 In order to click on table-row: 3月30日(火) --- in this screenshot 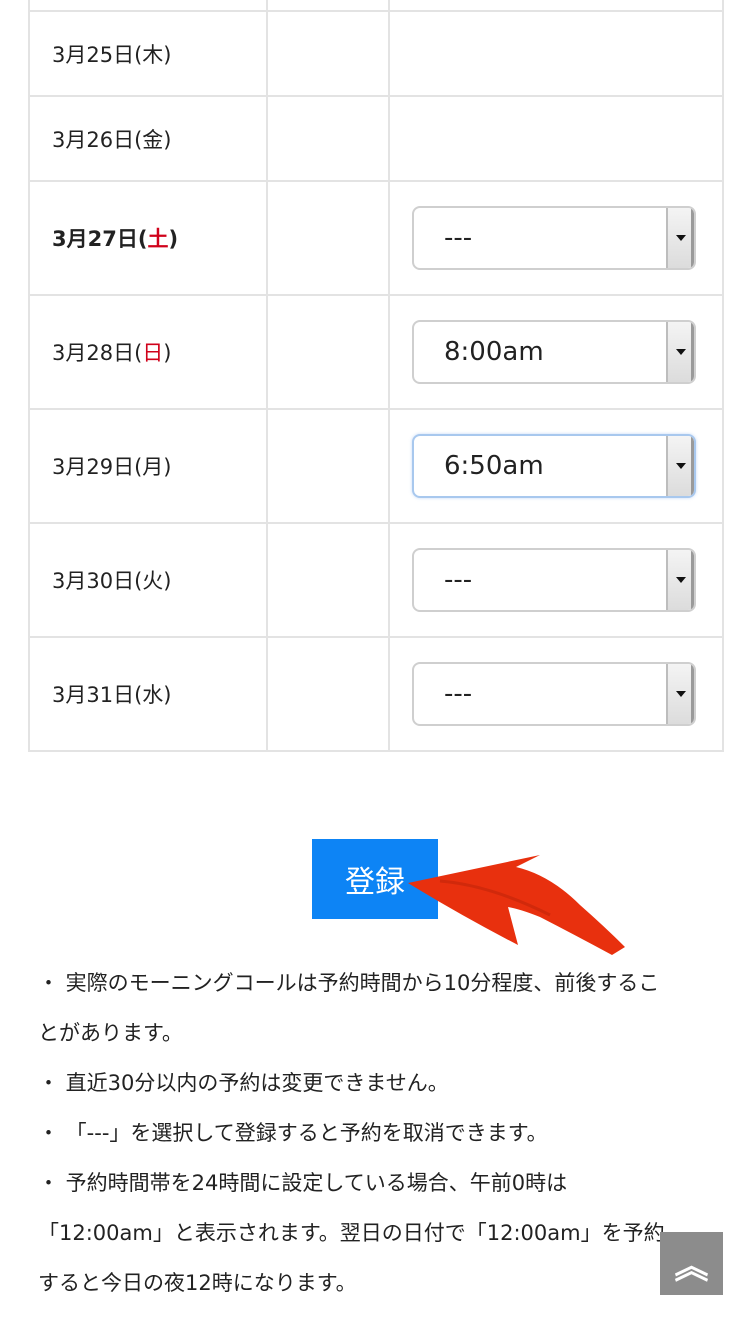, I will do `click(376, 580)`.